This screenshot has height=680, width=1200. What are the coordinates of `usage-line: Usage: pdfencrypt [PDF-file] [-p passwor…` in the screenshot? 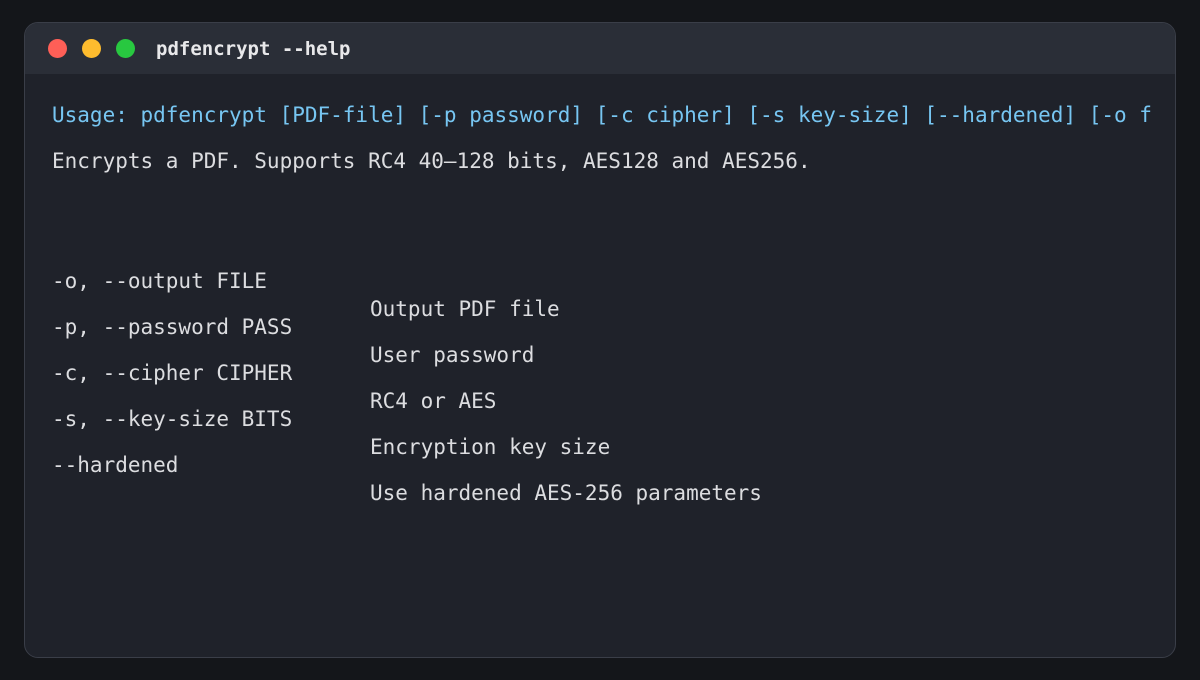 It's located at (602, 115).